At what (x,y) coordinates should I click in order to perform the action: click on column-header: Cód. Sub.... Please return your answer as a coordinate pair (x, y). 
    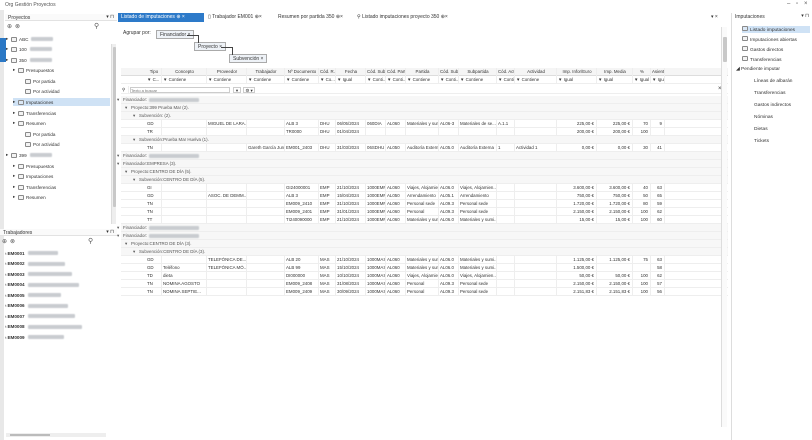
    Looking at the image, I should click on (449, 72).